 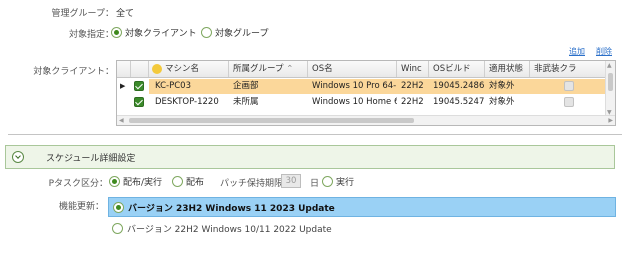 What do you see at coordinates (182, 69) in the screenshot?
I see `header-label: マシン名` at bounding box center [182, 69].